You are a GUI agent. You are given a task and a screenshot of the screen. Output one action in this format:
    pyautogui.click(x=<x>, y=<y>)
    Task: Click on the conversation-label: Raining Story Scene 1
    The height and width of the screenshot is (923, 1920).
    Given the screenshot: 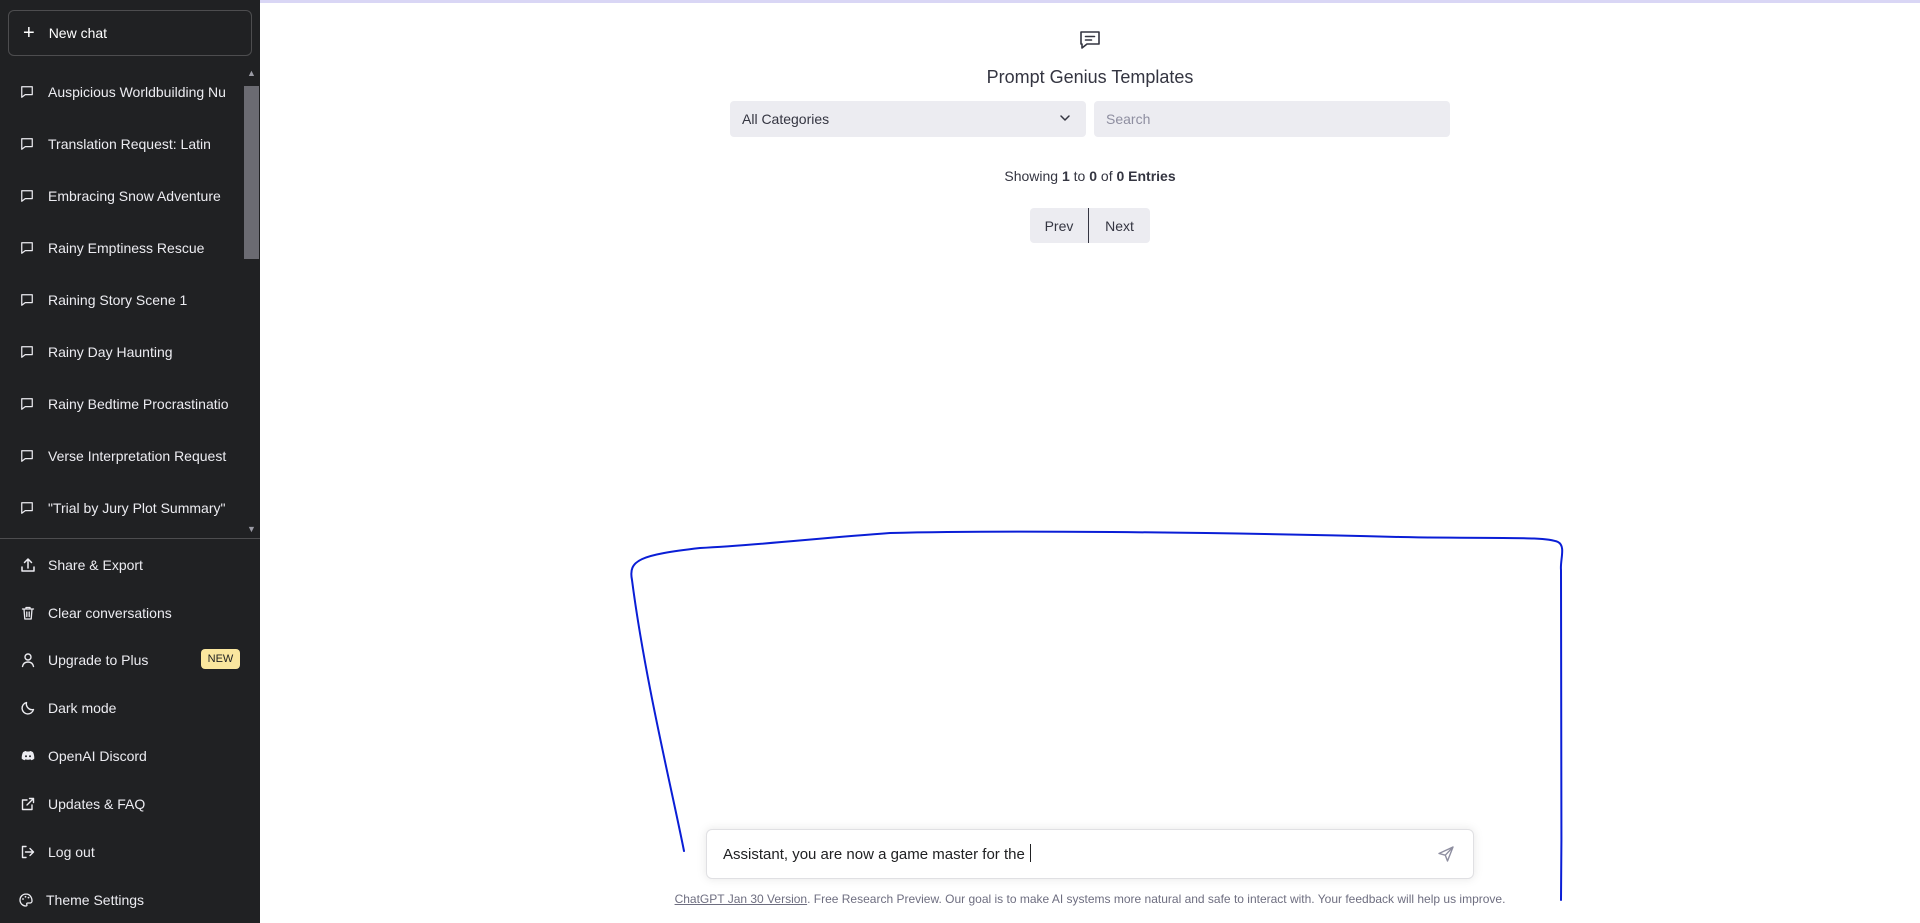 What is the action you would take?
    pyautogui.click(x=118, y=300)
    